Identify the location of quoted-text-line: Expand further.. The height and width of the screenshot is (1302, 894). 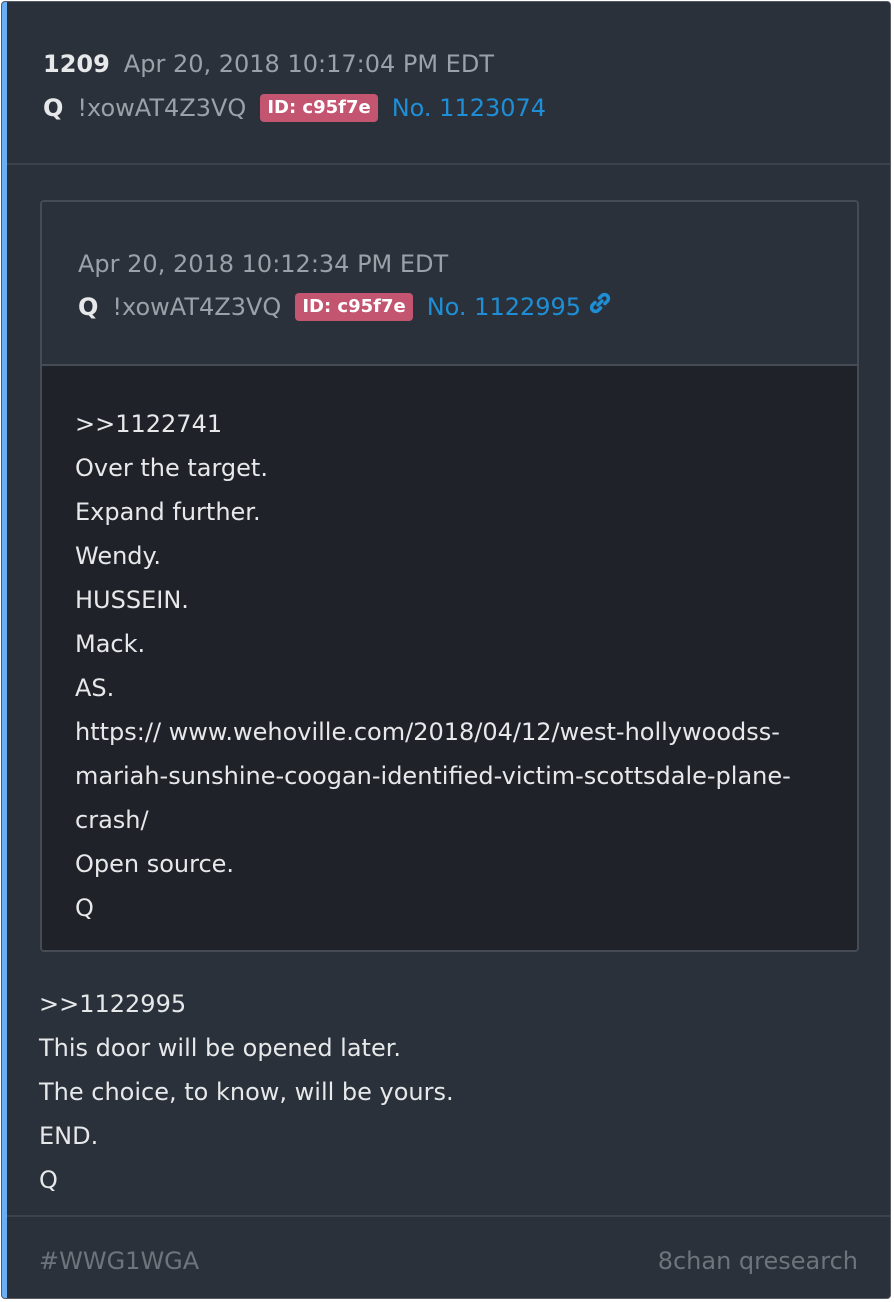
(168, 512).